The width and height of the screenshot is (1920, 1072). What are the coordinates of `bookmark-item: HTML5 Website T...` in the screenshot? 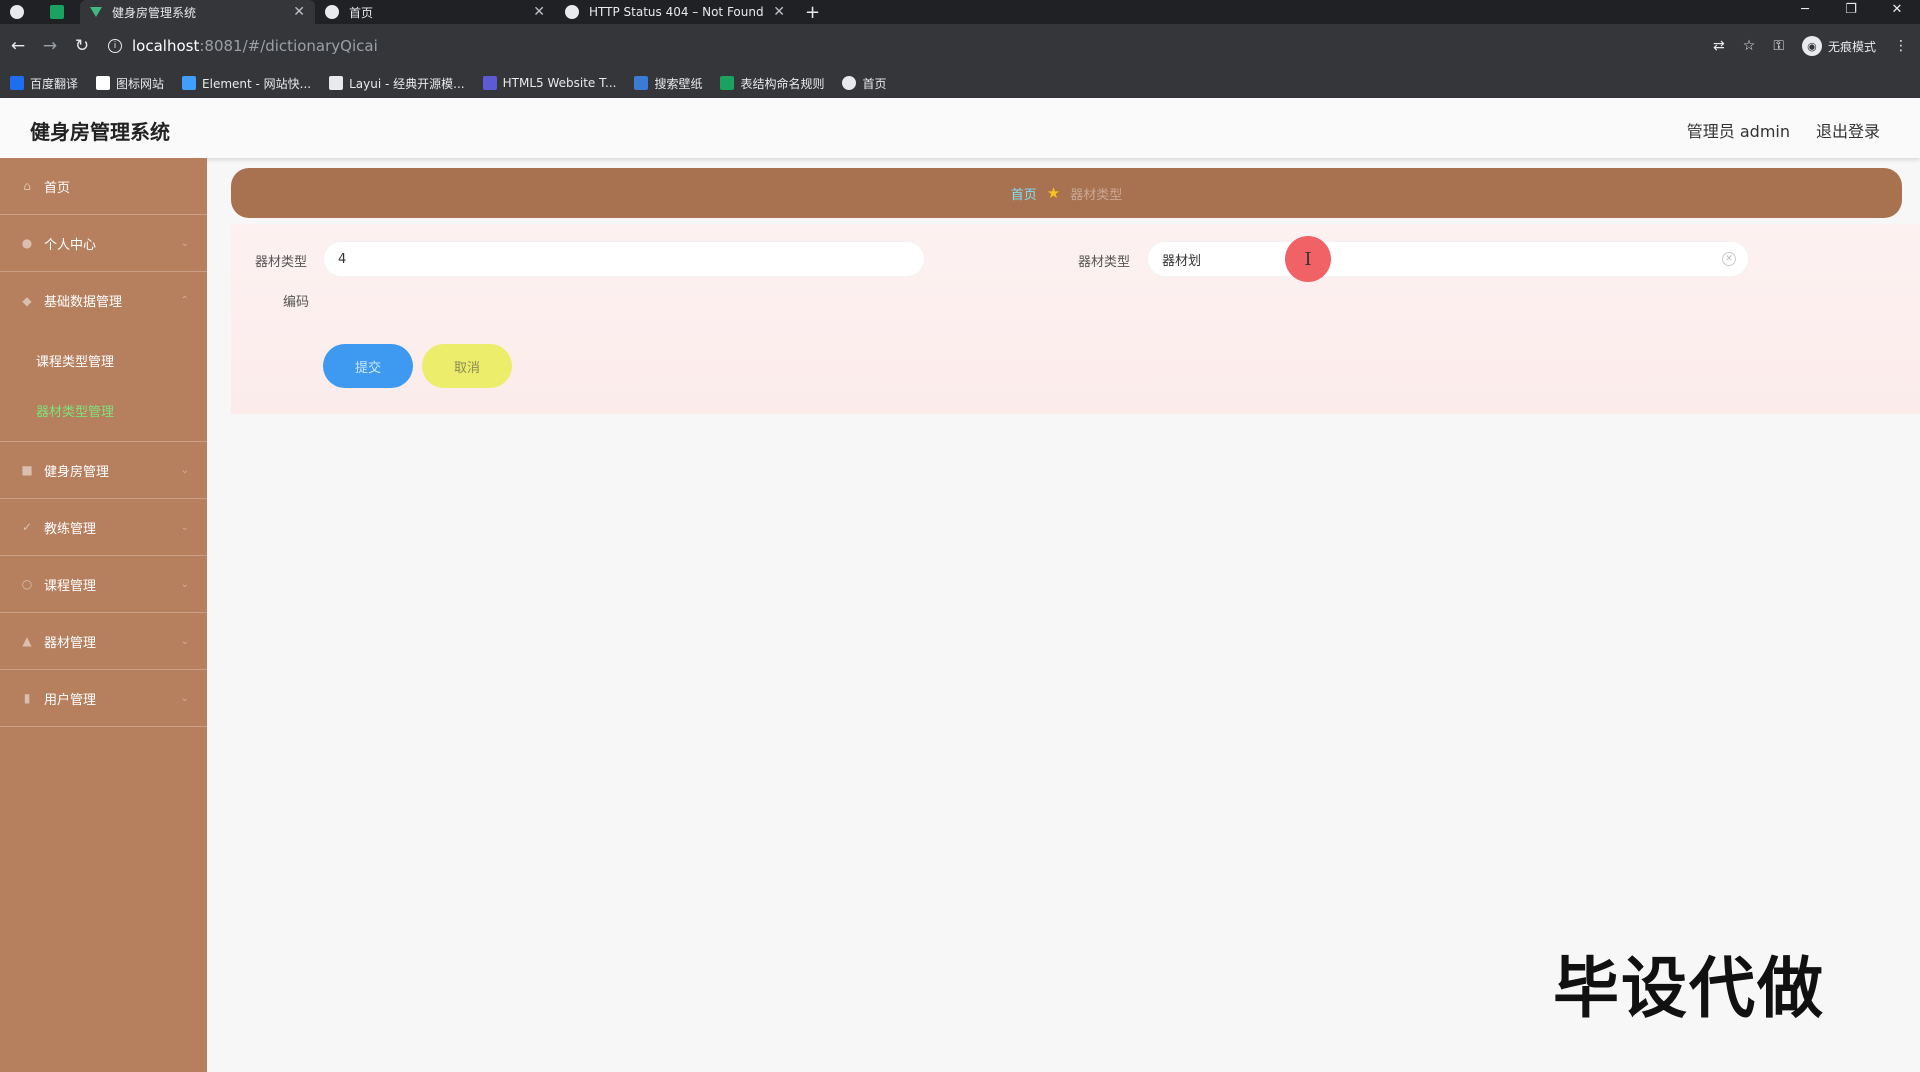 It's located at (549, 83).